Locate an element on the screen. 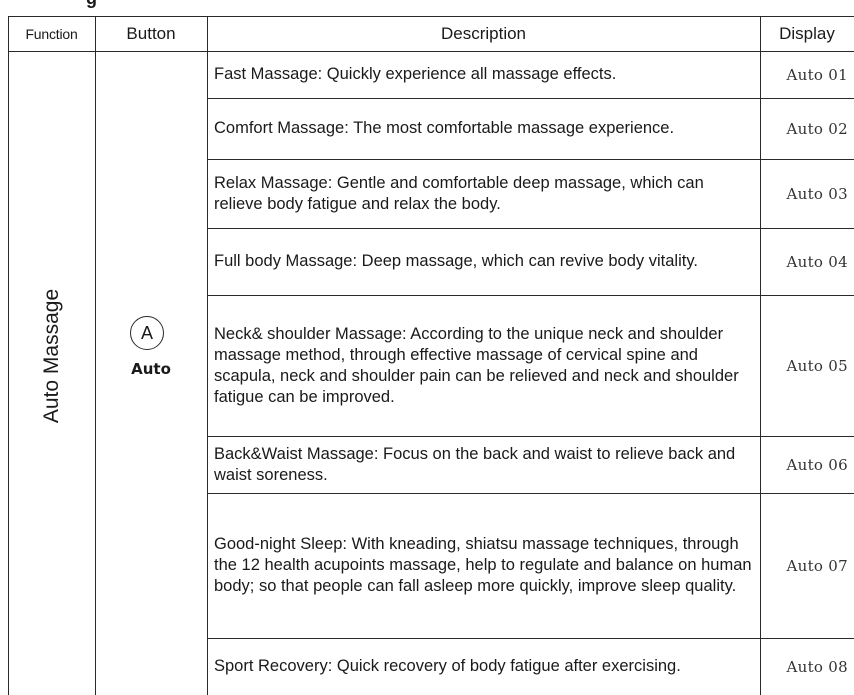  row-display-code: Auto 03 is located at coordinates (817, 193).